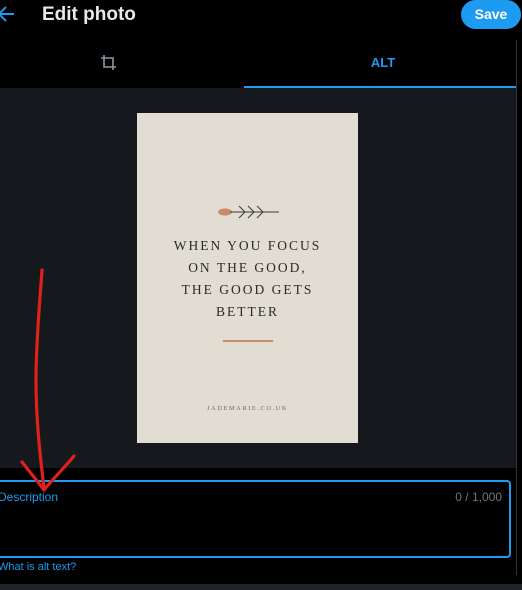  I want to click on edit-tabs: ALT, so click(261, 63).